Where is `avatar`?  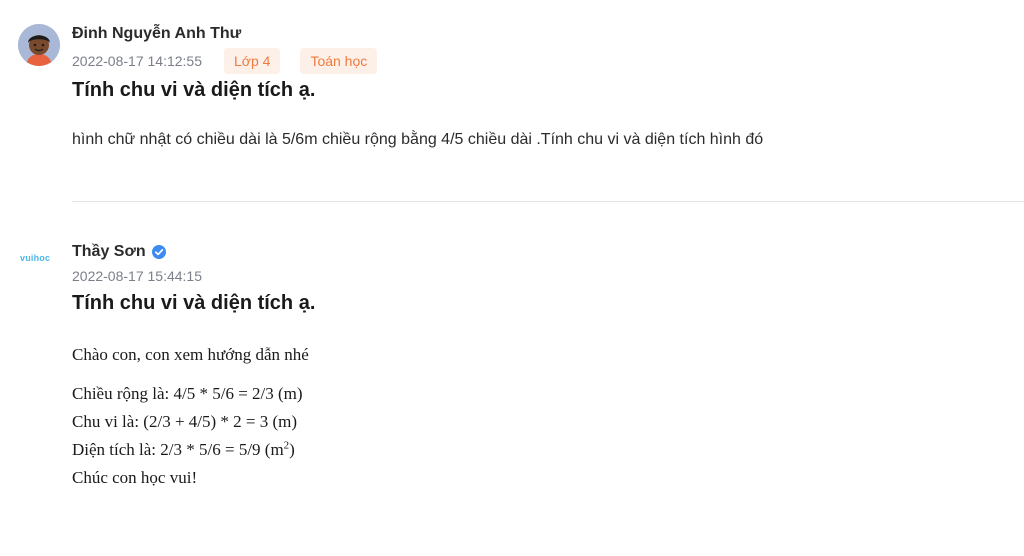 avatar is located at coordinates (39, 45).